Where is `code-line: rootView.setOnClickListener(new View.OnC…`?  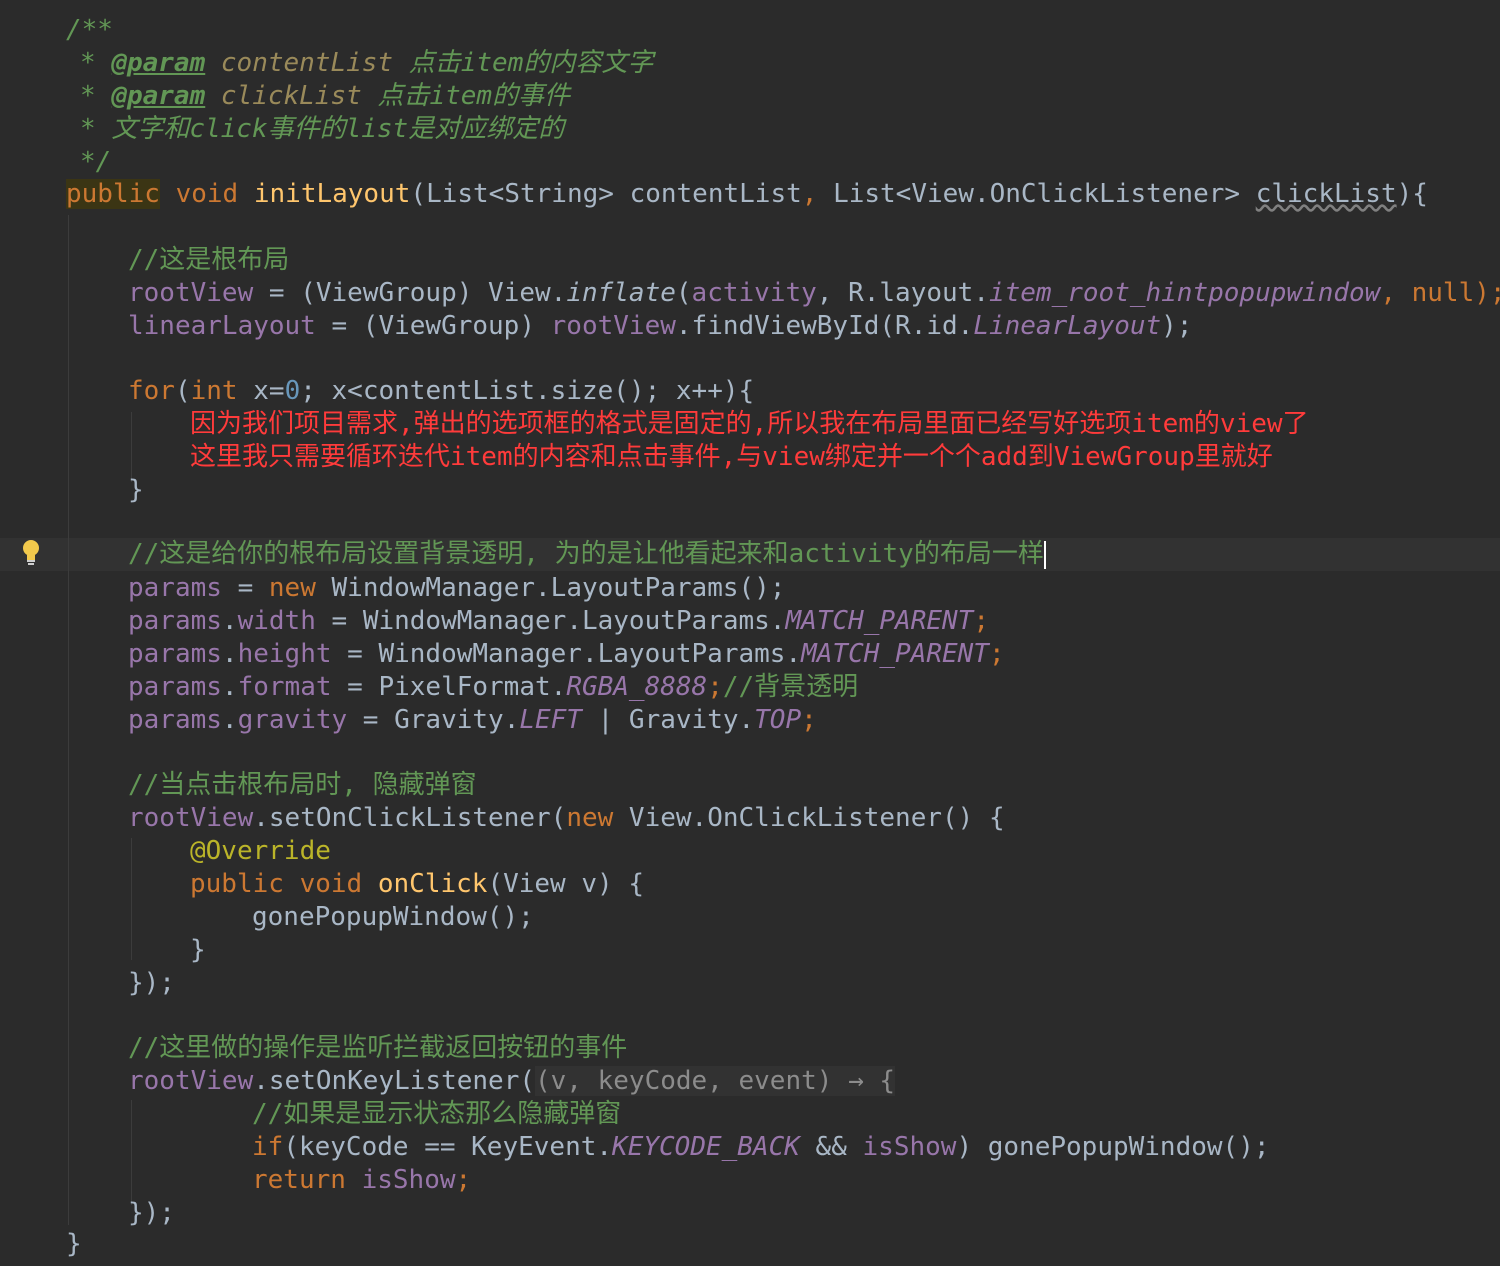 code-line: rootView.setOnClickListener(new View.OnC… is located at coordinates (566, 818).